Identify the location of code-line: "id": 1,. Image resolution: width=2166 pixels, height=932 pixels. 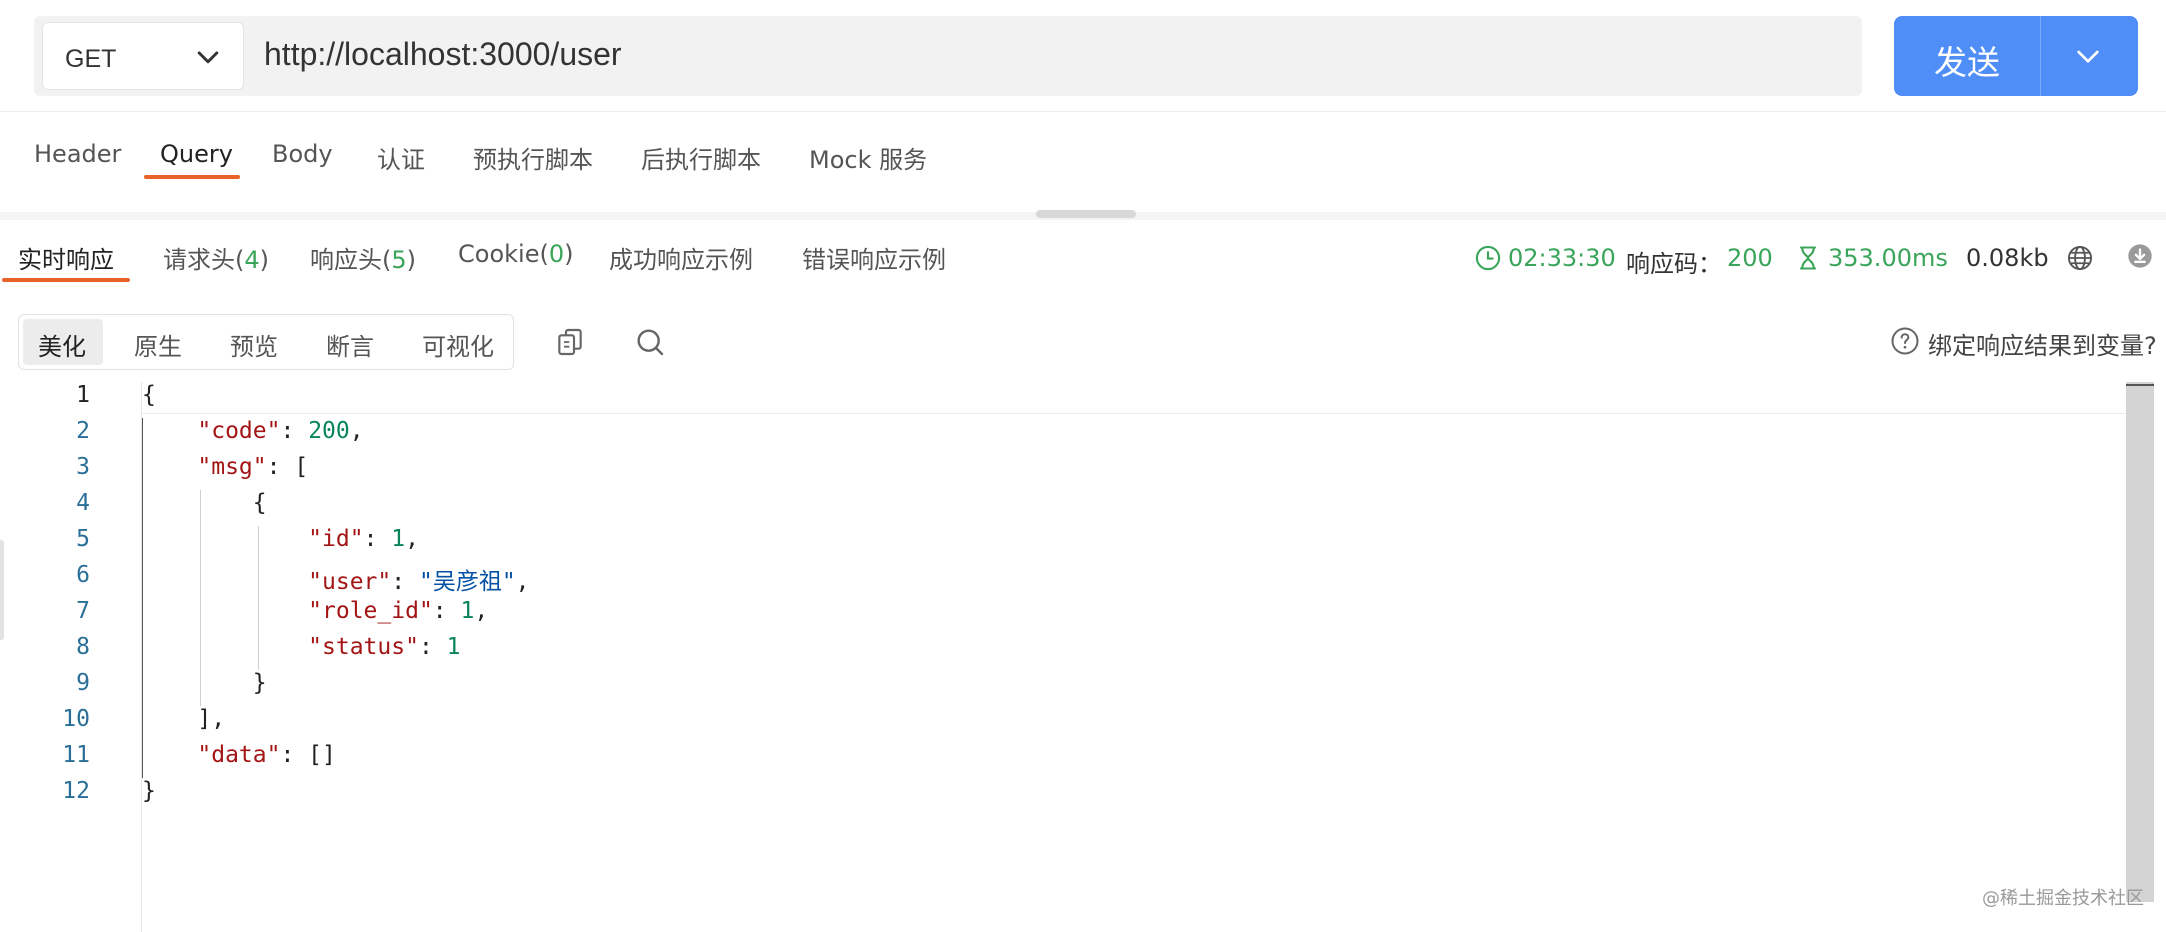
(363, 539).